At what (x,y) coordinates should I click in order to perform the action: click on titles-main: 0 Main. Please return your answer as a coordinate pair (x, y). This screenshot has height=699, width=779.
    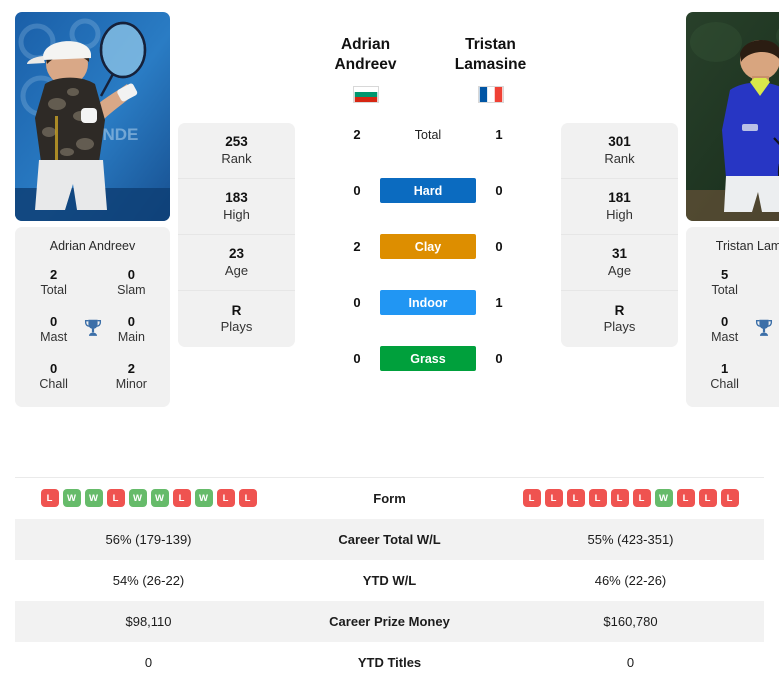
    Looking at the image, I should click on (131, 330).